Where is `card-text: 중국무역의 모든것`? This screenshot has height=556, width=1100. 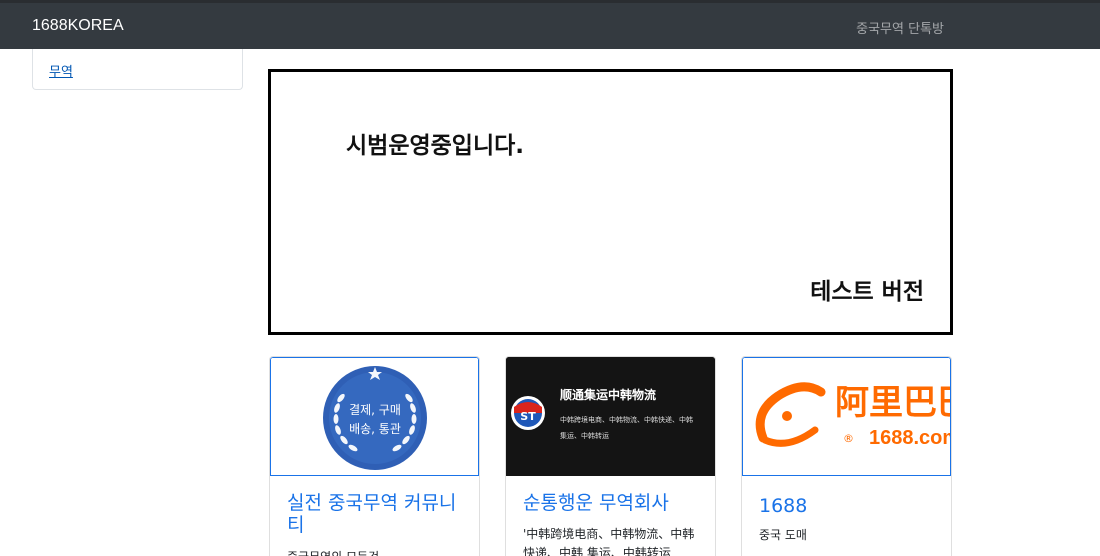
card-text: 중국무역의 모든것 is located at coordinates (377, 552).